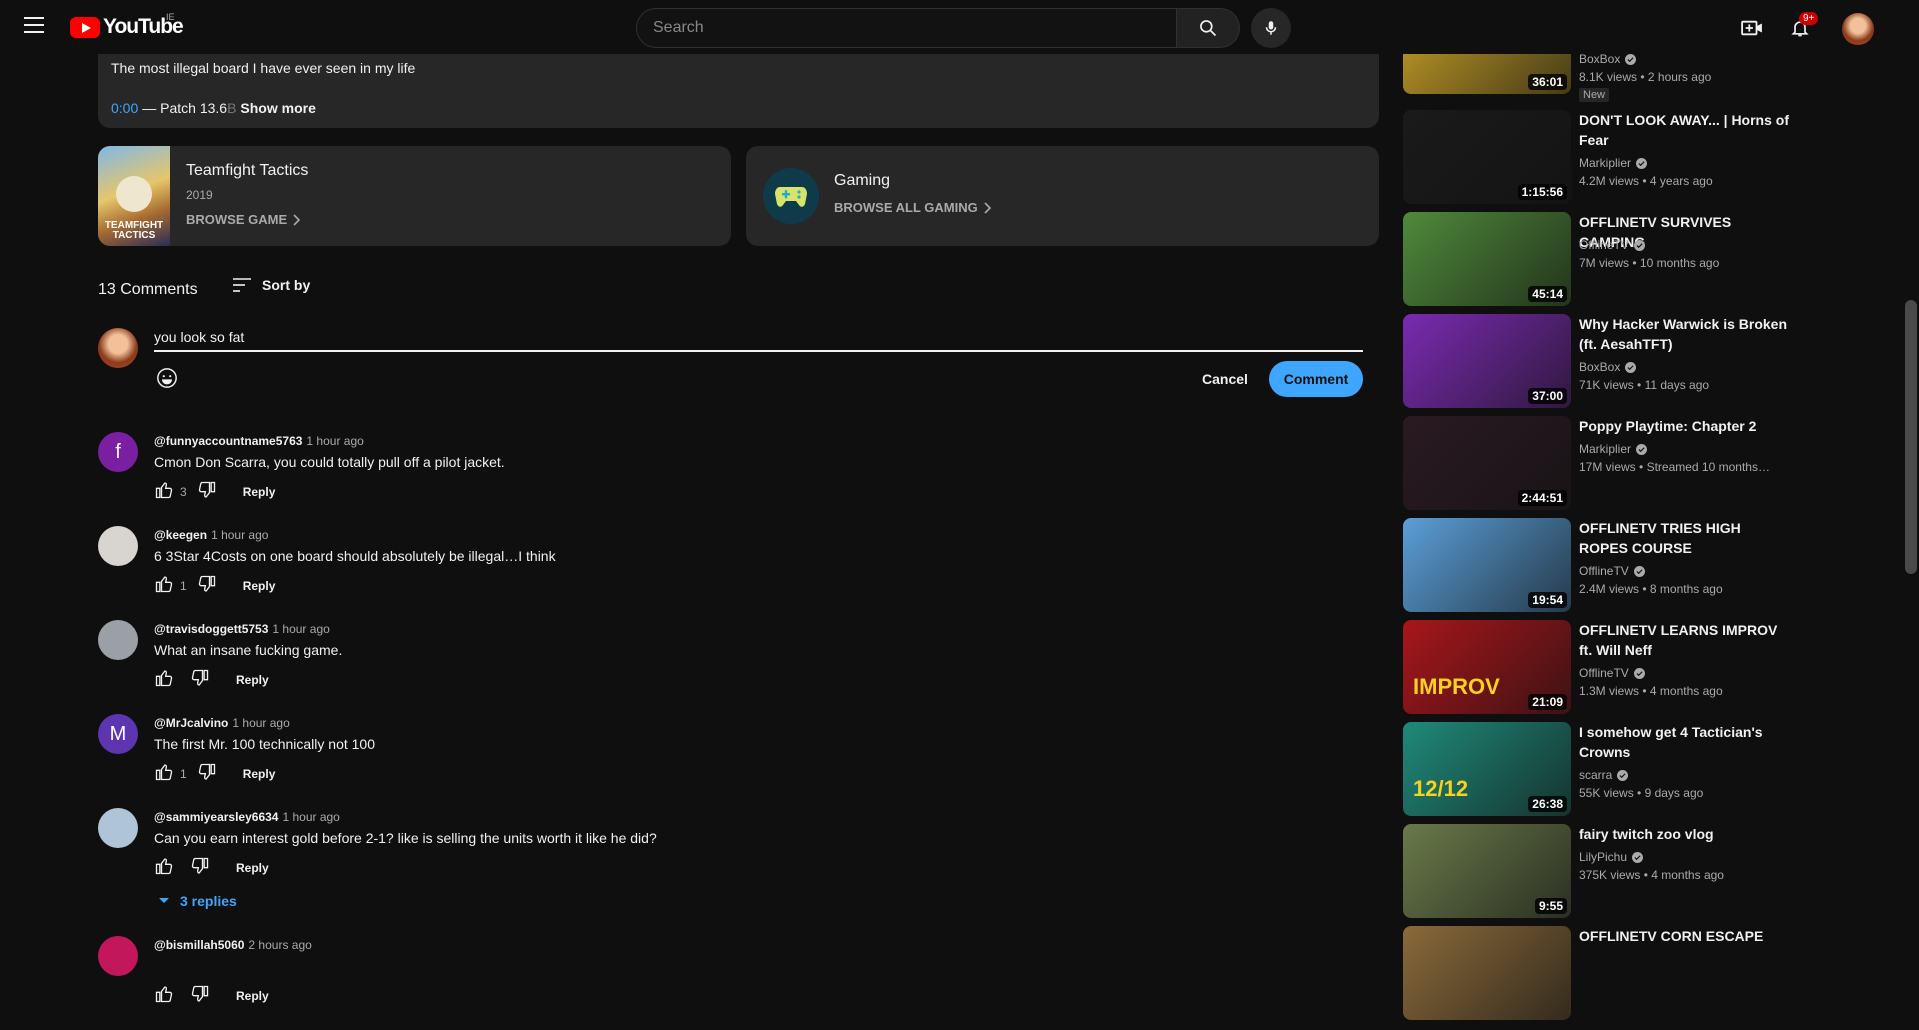 This screenshot has height=1030, width=1919. What do you see at coordinates (197, 901) in the screenshot?
I see `view-replies-button: 3 replies` at bounding box center [197, 901].